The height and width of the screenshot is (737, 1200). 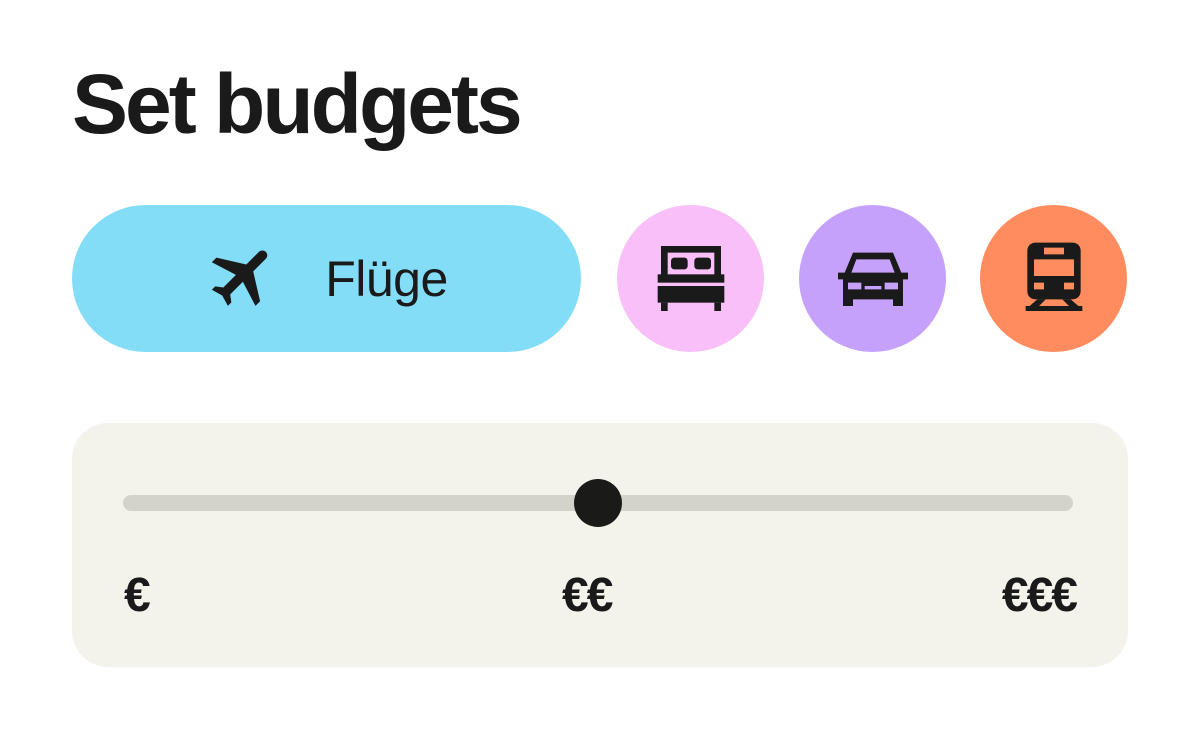 I want to click on train-icon, so click(x=1054, y=278).